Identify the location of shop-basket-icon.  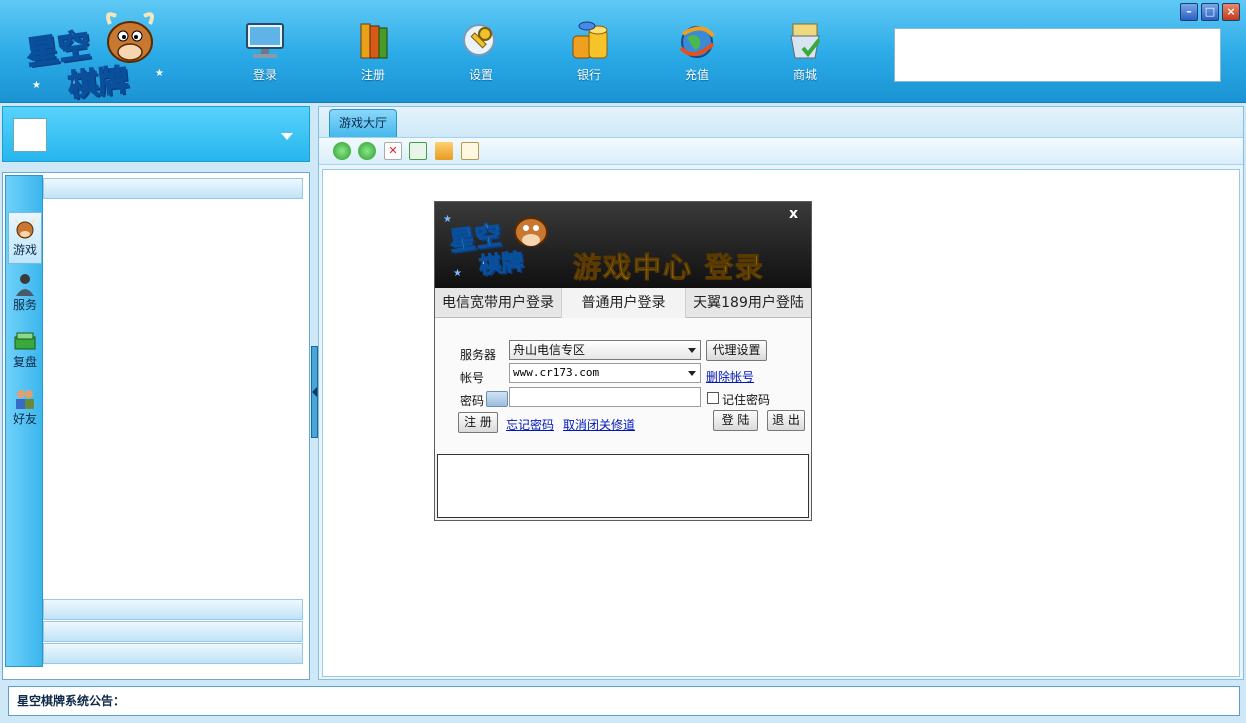
(805, 41).